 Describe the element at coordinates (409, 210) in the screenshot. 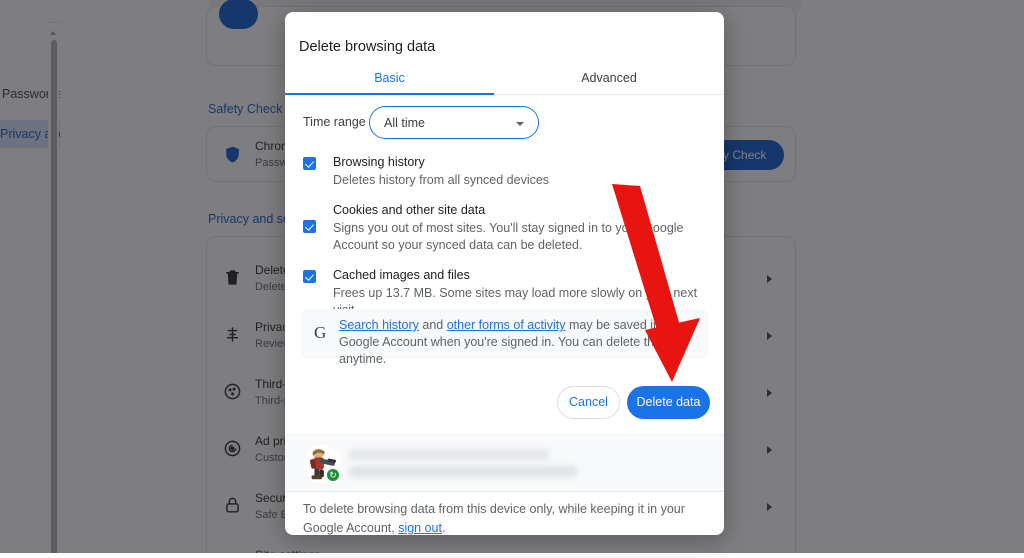

I see `option-title: Cookies and other site data` at that location.